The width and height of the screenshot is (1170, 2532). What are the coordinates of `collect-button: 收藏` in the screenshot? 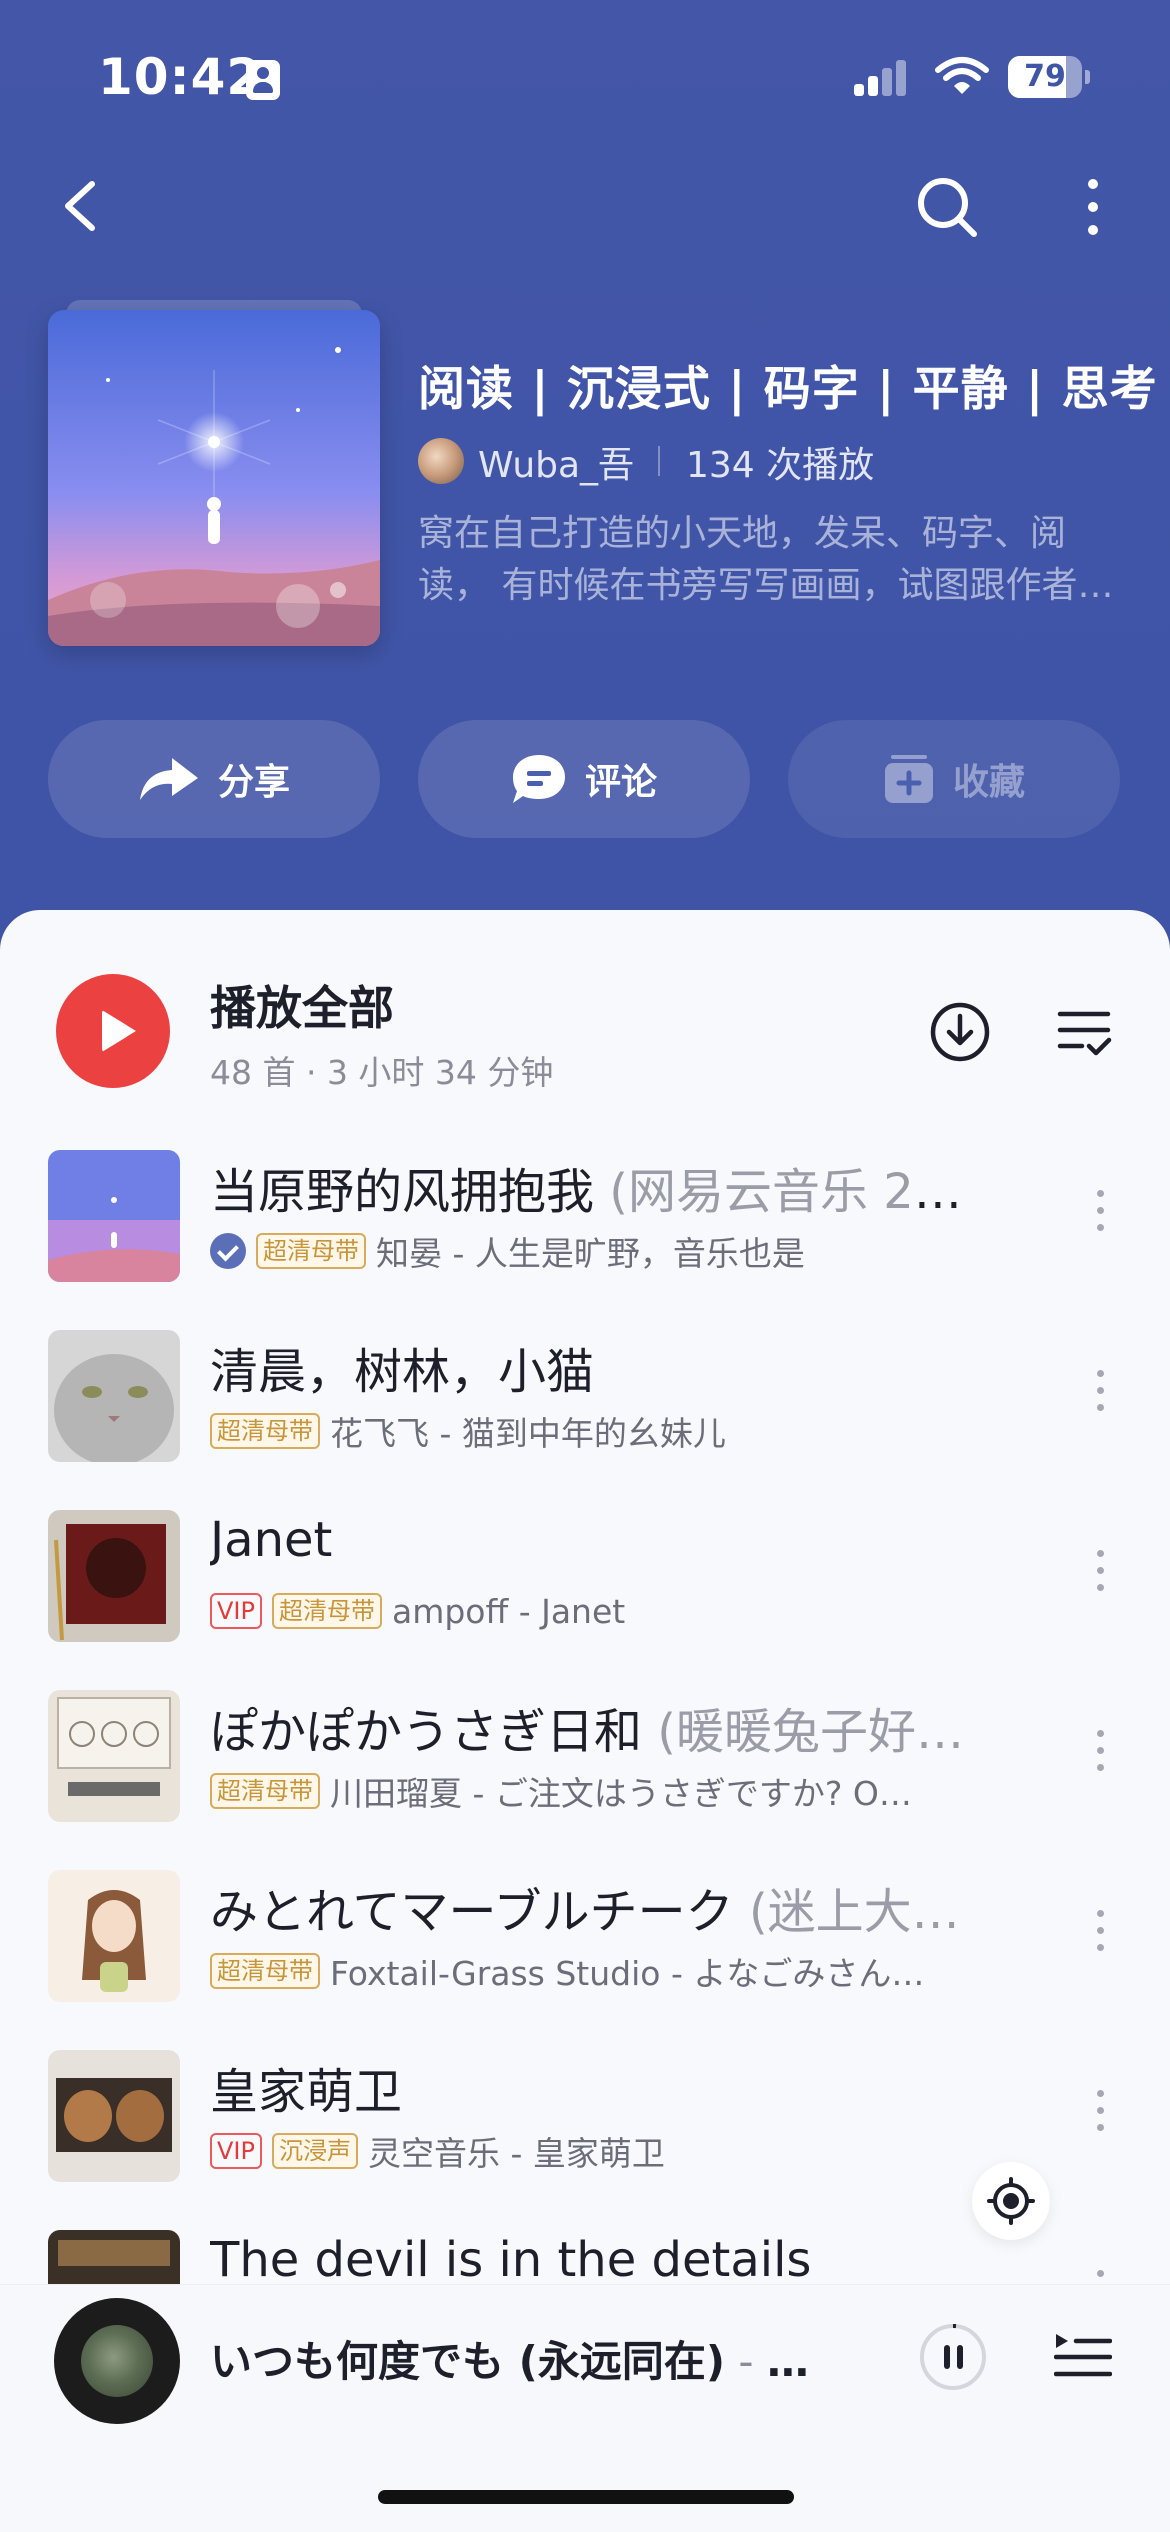 It's located at (954, 779).